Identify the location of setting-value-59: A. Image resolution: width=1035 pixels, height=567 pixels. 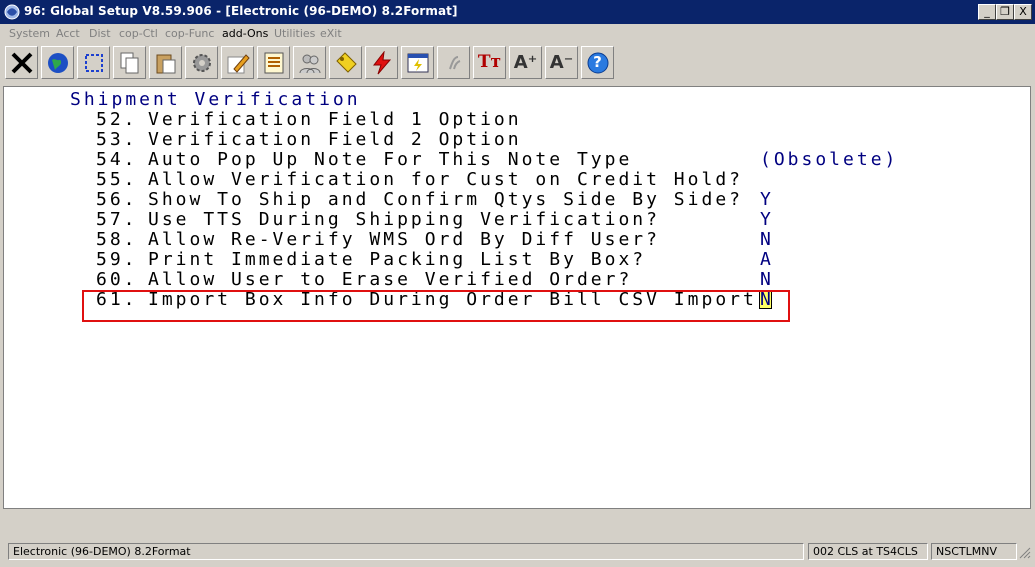
(767, 259).